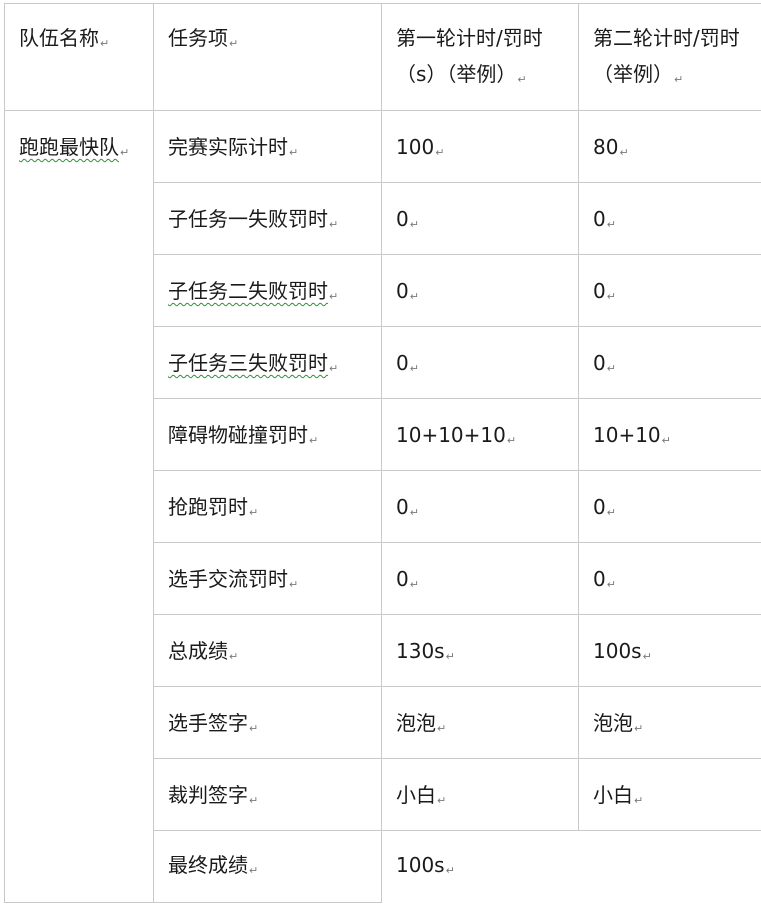 This screenshot has width=761, height=910. Describe the element at coordinates (267, 218) in the screenshot. I see `task-cell: 子任务一失败罚时↵` at that location.